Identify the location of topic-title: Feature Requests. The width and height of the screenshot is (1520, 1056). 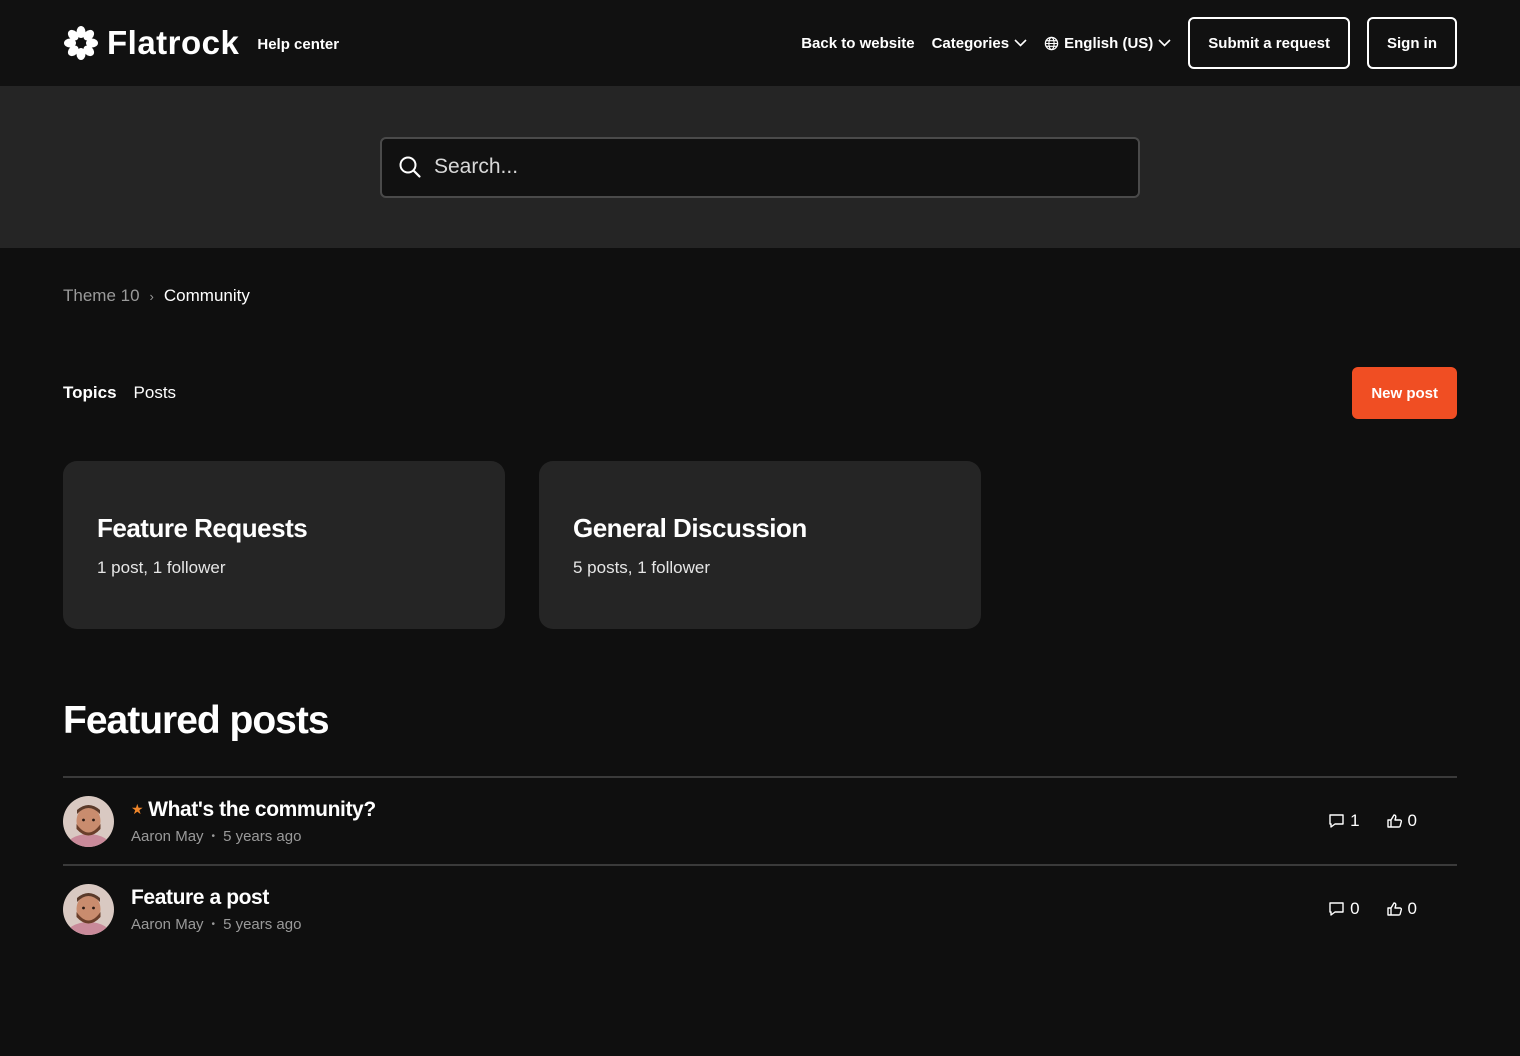
(202, 528).